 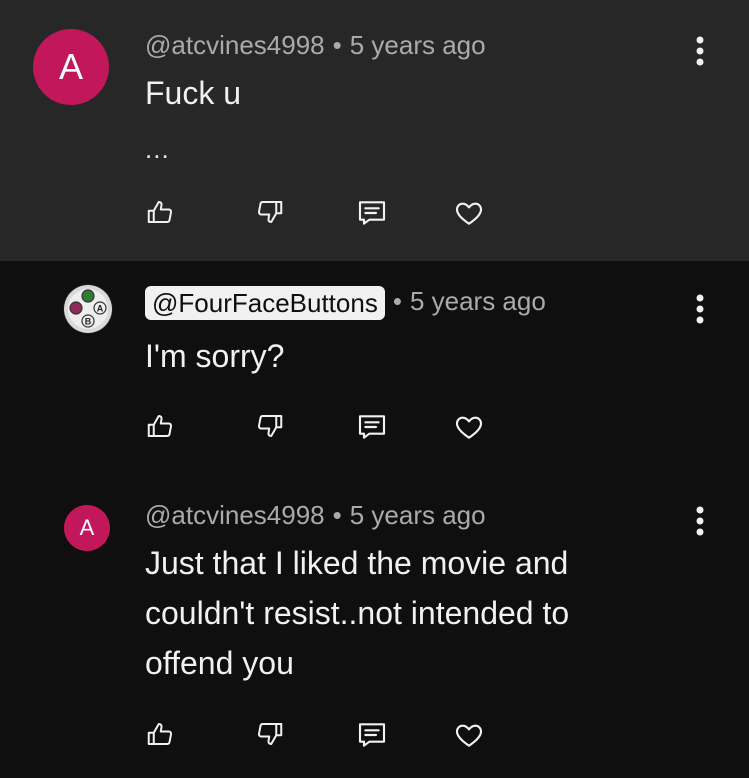 I want to click on button-b-label: B, so click(x=88, y=322).